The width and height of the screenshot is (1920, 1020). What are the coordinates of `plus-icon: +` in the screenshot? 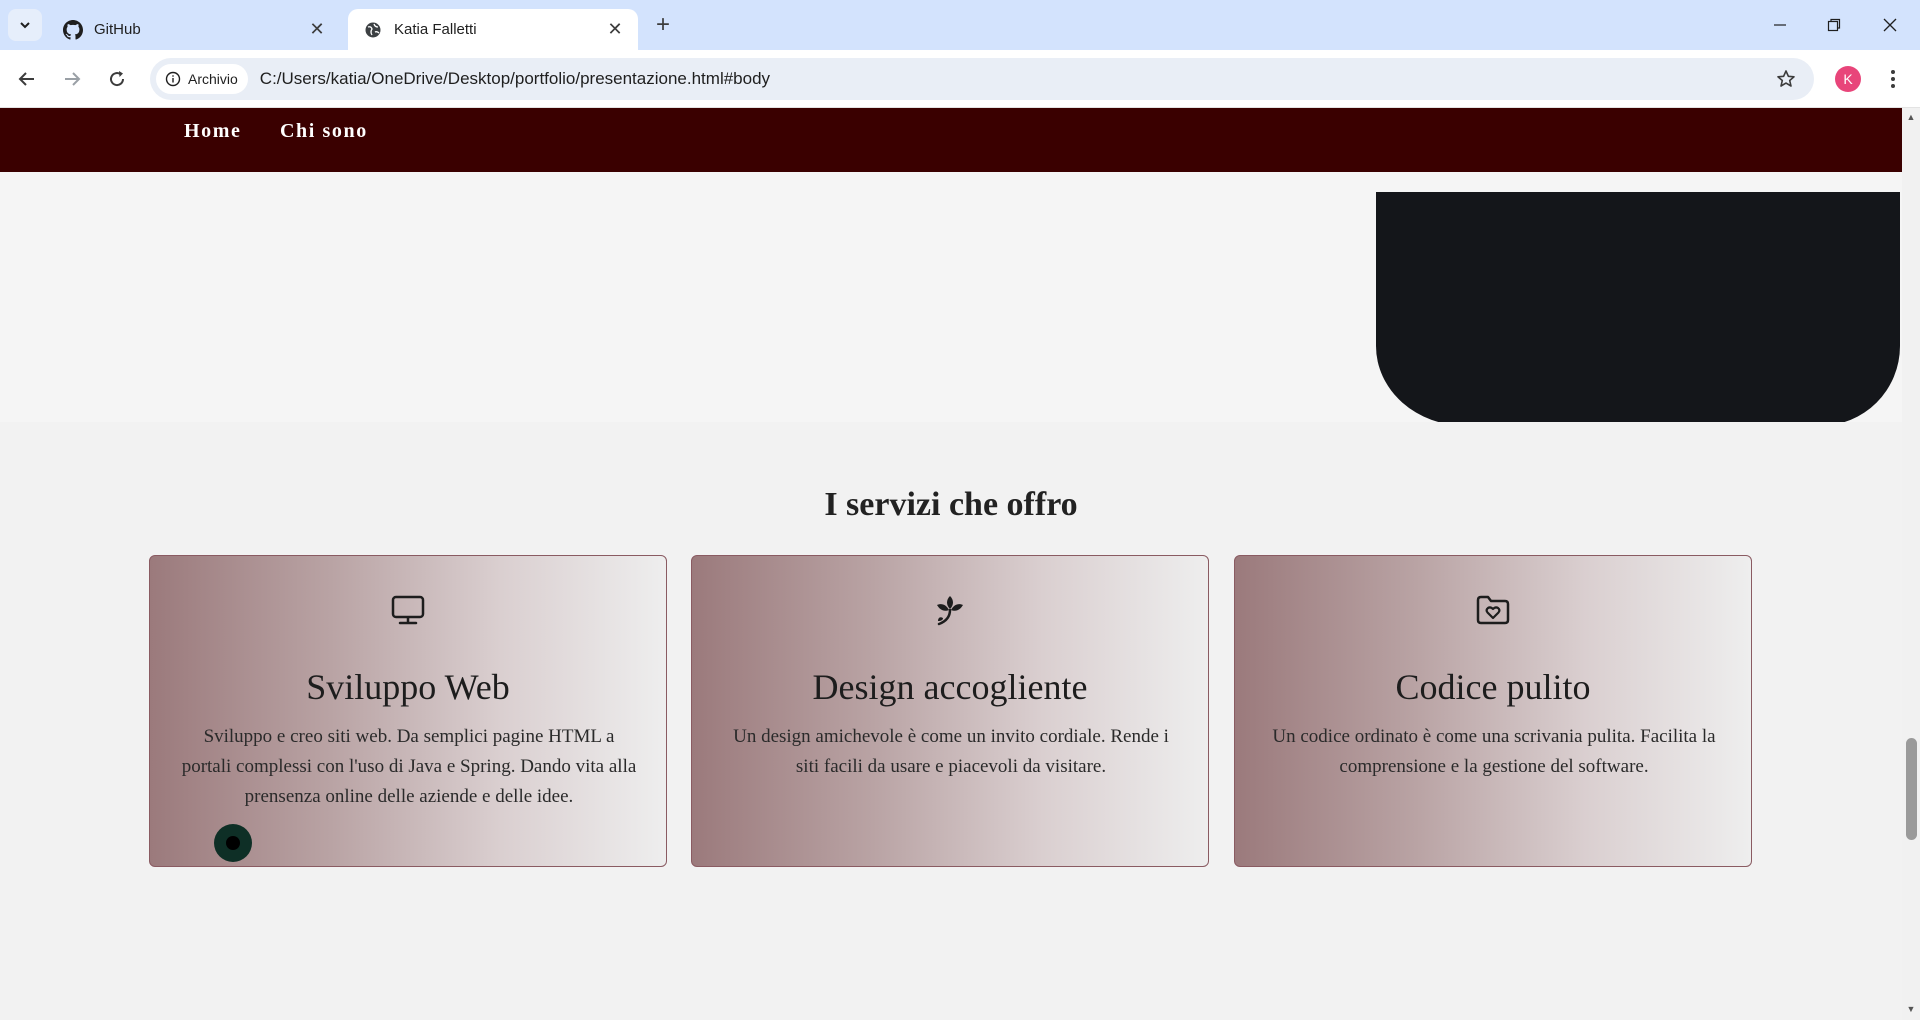 It's located at (662, 24).